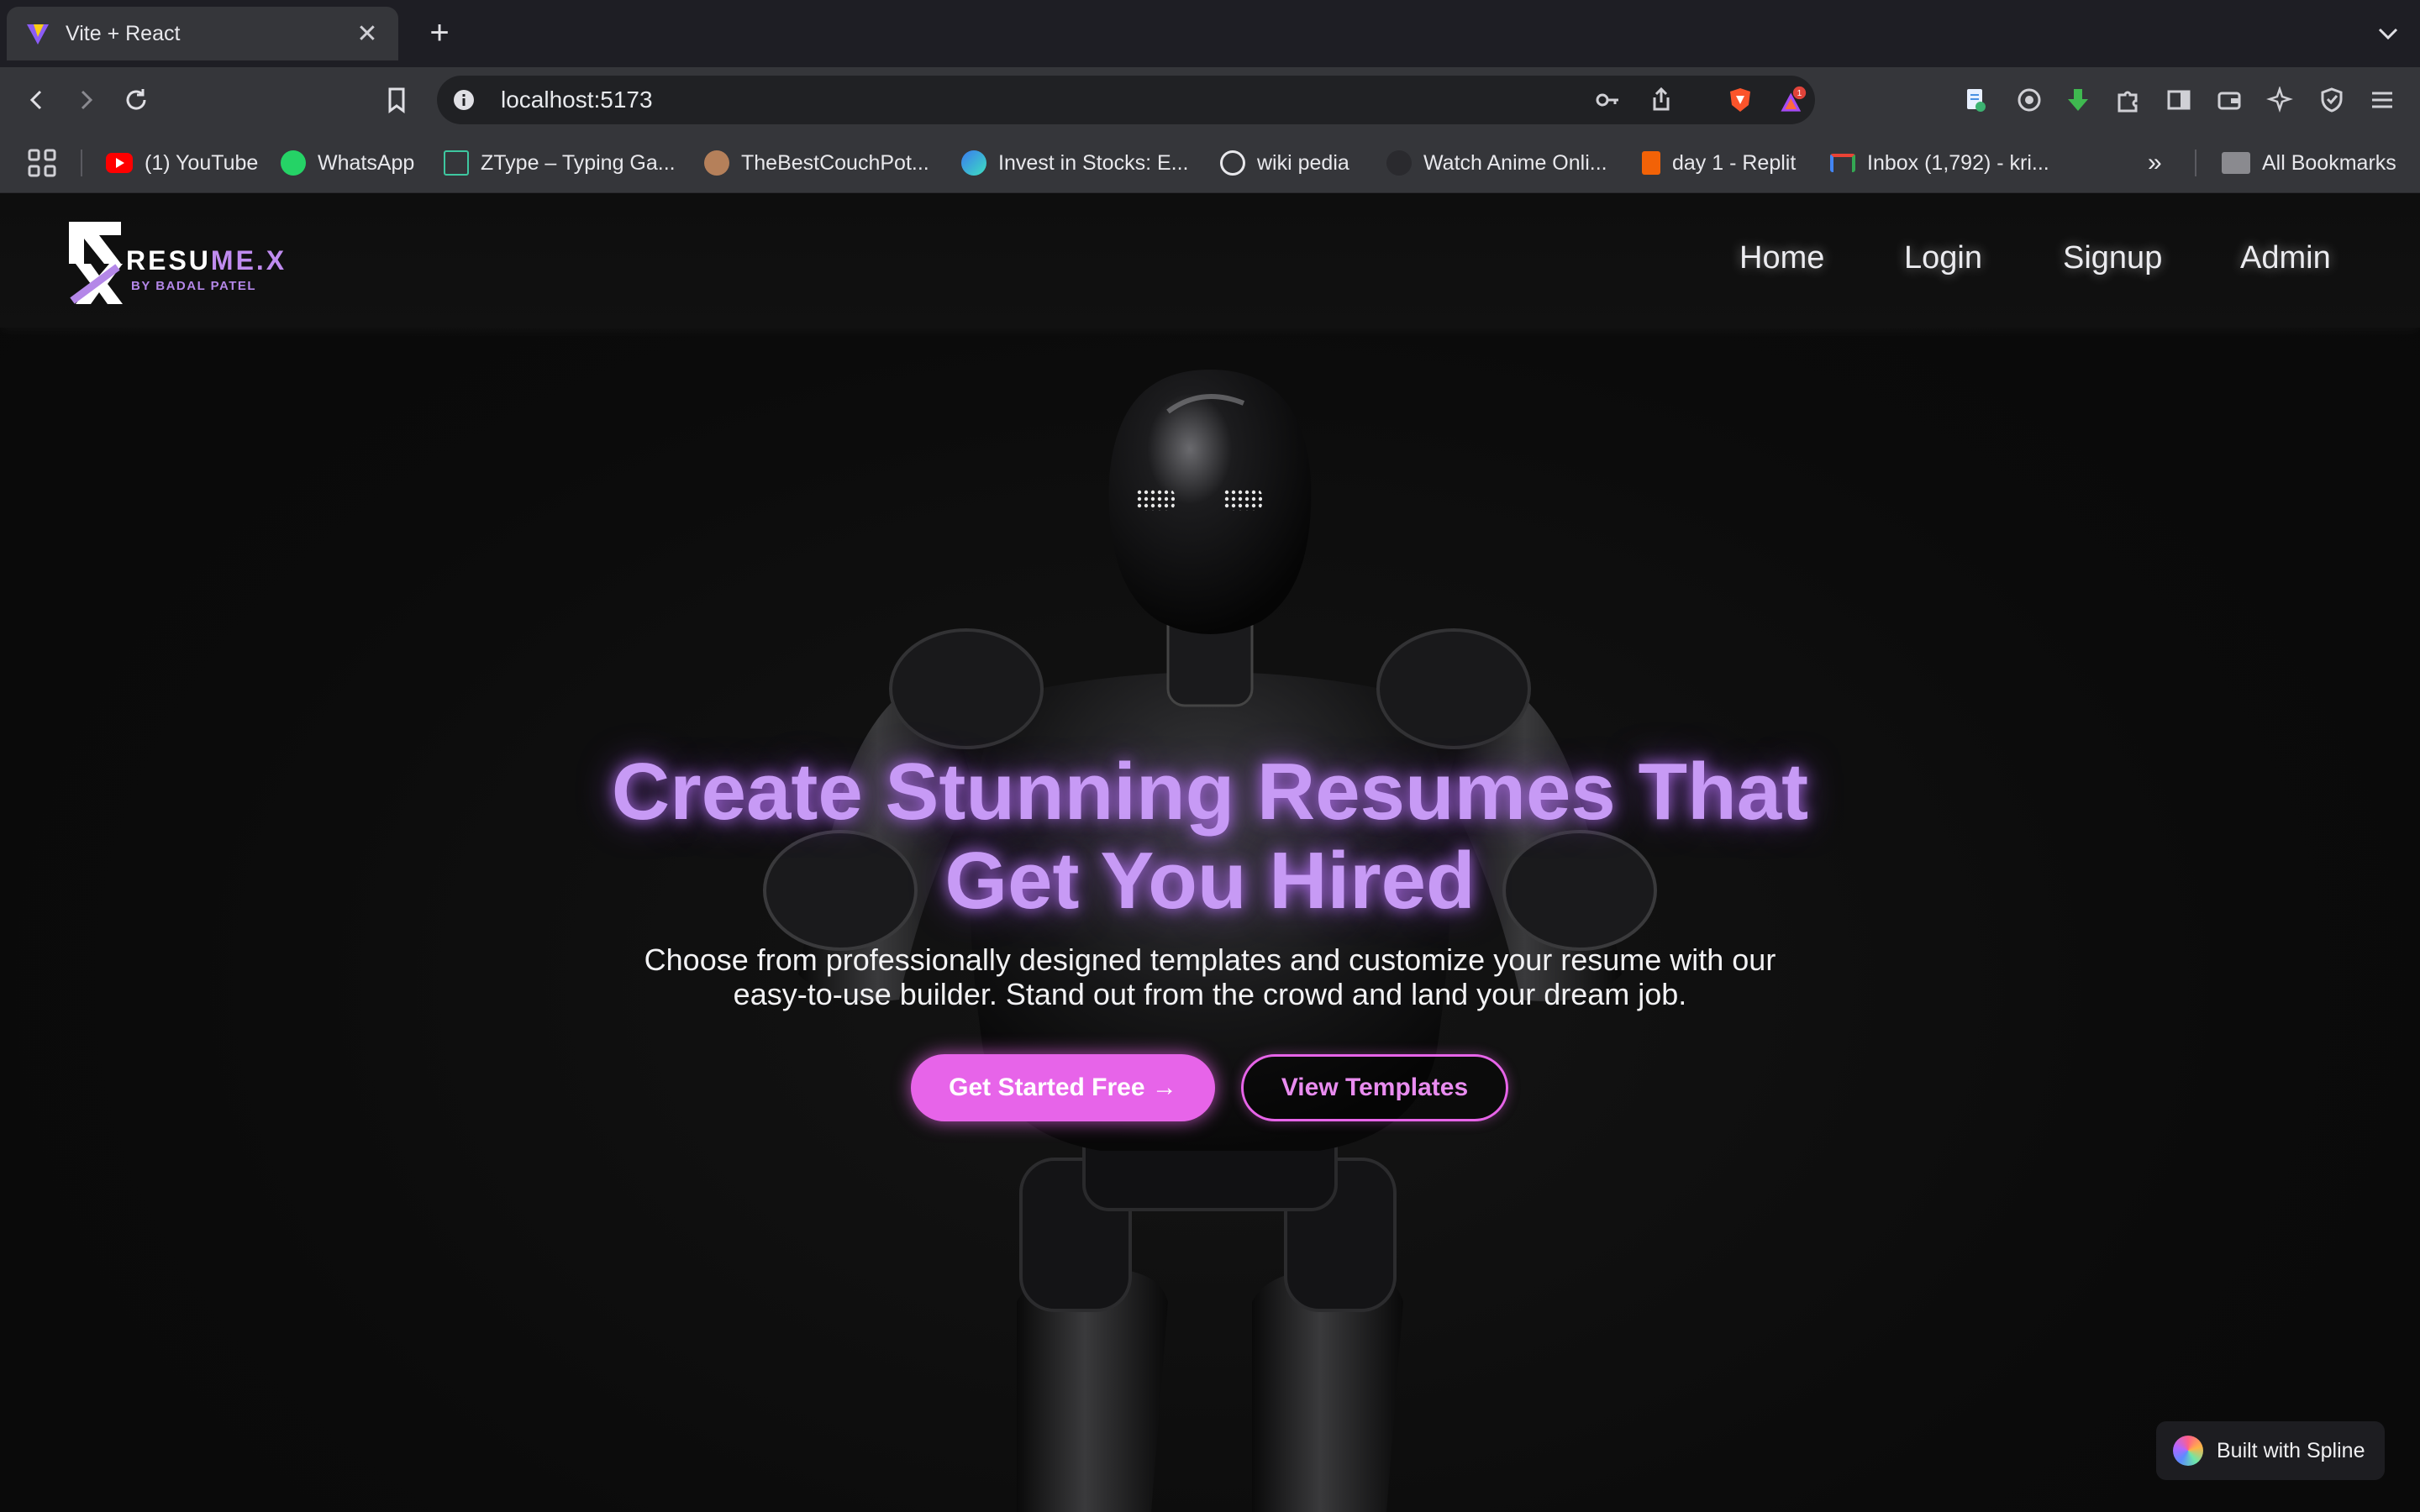 The height and width of the screenshot is (1512, 2420). I want to click on stocks-icon, so click(973, 163).